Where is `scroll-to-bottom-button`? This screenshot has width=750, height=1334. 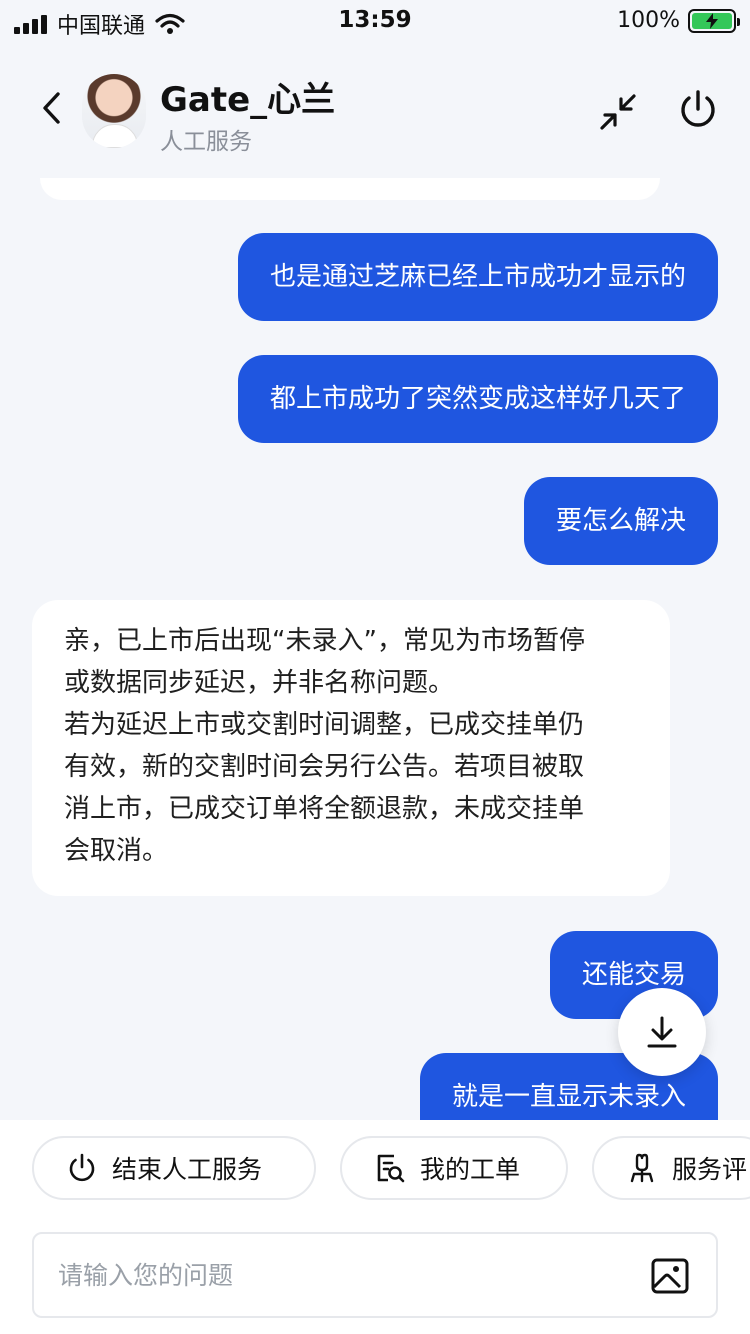
scroll-to-bottom-button is located at coordinates (662, 1032).